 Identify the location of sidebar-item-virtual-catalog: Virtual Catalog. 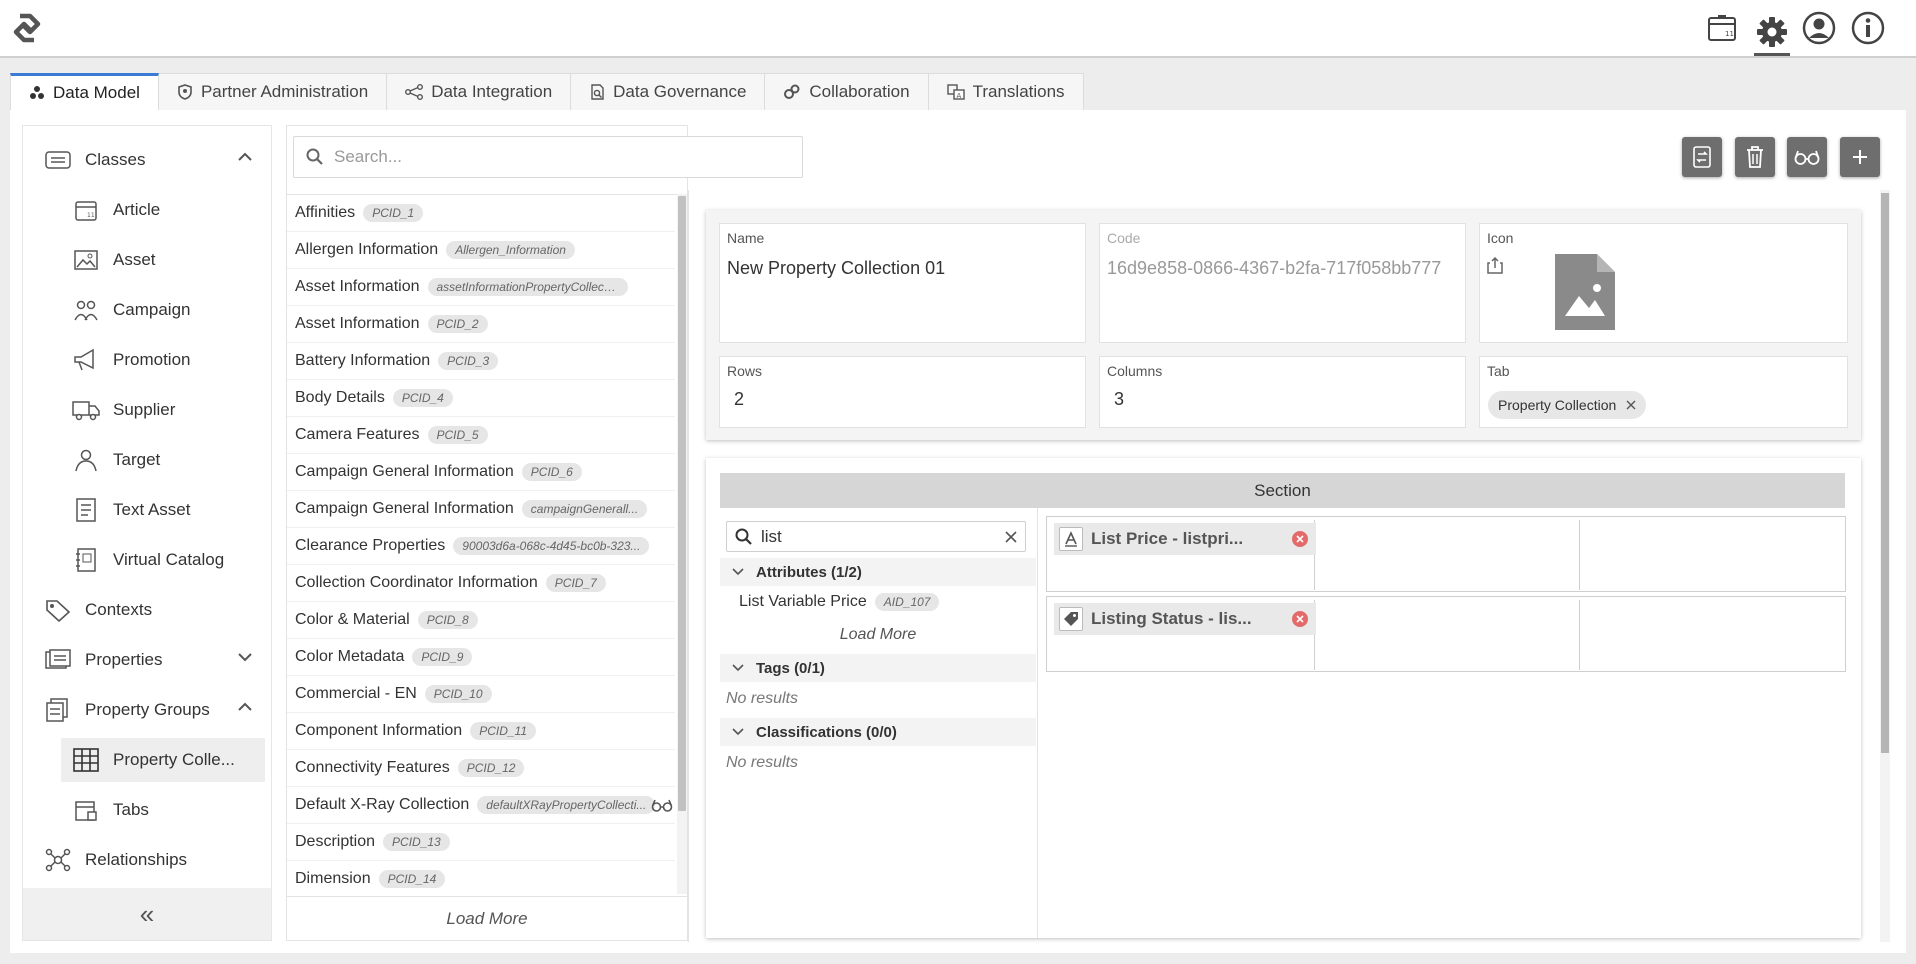
(168, 560).